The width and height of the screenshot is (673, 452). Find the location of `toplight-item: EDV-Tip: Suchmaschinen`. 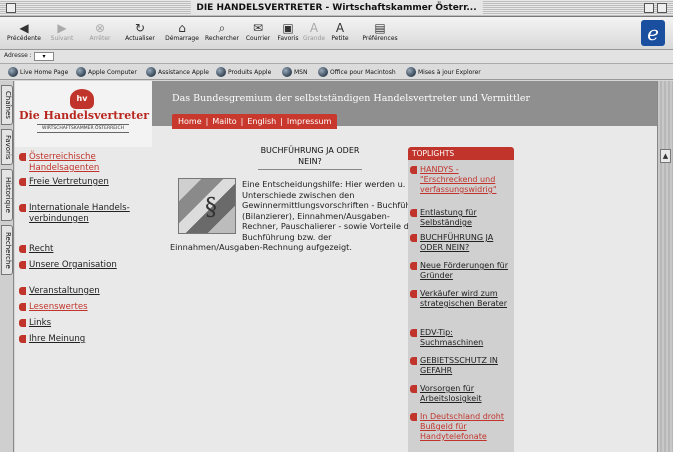

toplight-item: EDV-Tip: Suchmaschinen is located at coordinates (462, 338).